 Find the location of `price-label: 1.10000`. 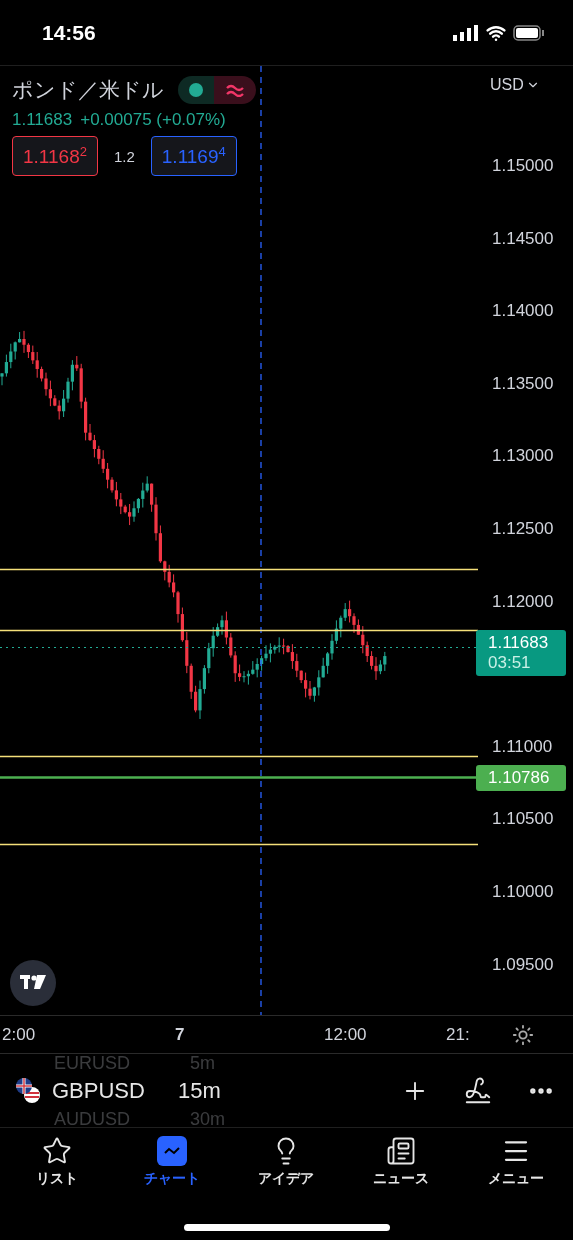

price-label: 1.10000 is located at coordinates (523, 892).